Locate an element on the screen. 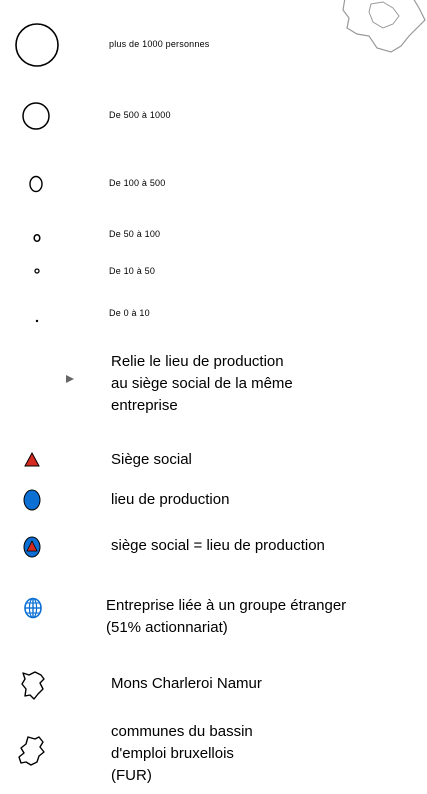 The height and width of the screenshot is (794, 427). circle-xxs-icon is located at coordinates (37, 321).